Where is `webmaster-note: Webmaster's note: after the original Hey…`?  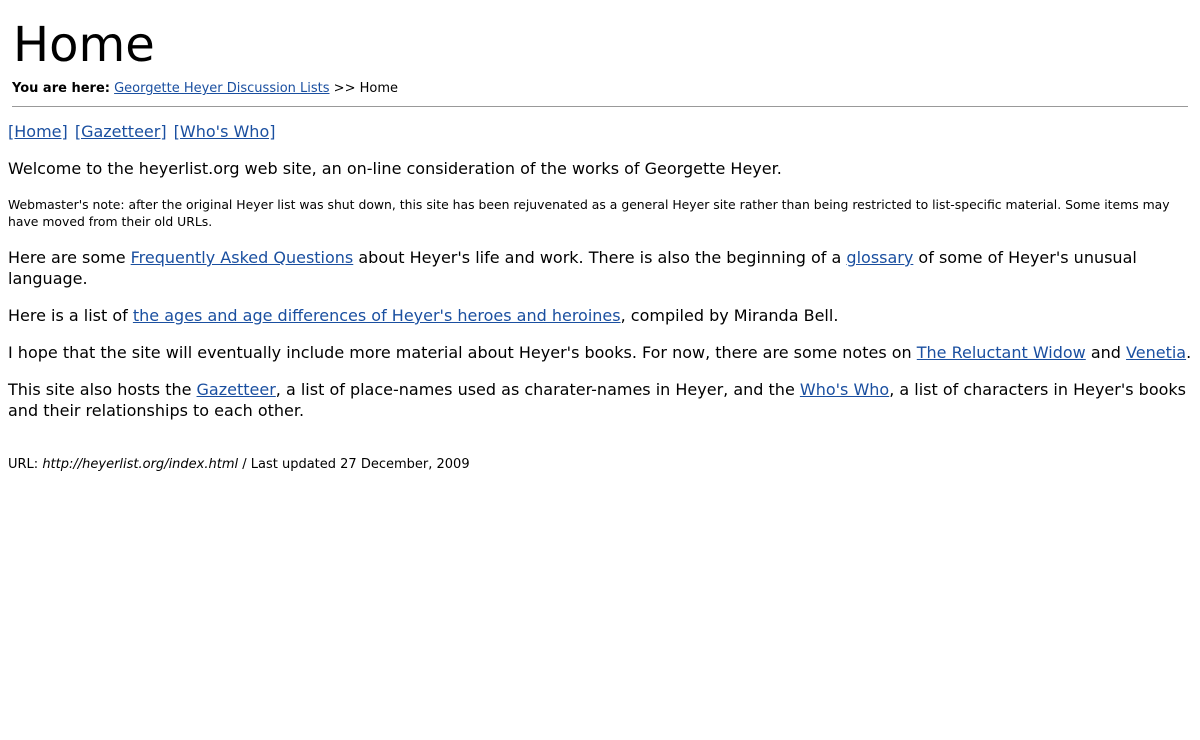
webmaster-note: Webmaster's note: after the original Hey… is located at coordinates (589, 213).